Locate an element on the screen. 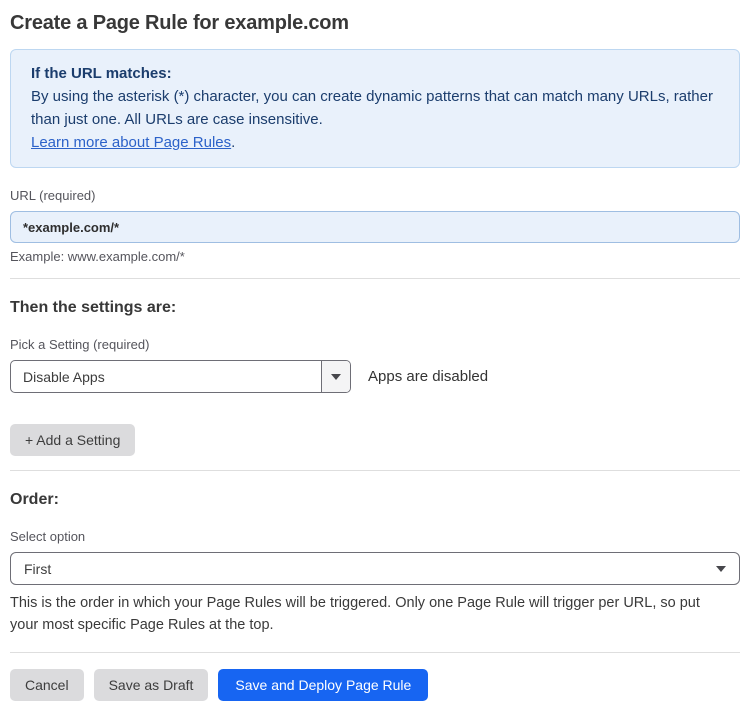 The width and height of the screenshot is (750, 701). save-deploy-button: Save and Deploy Page Rule is located at coordinates (323, 685).